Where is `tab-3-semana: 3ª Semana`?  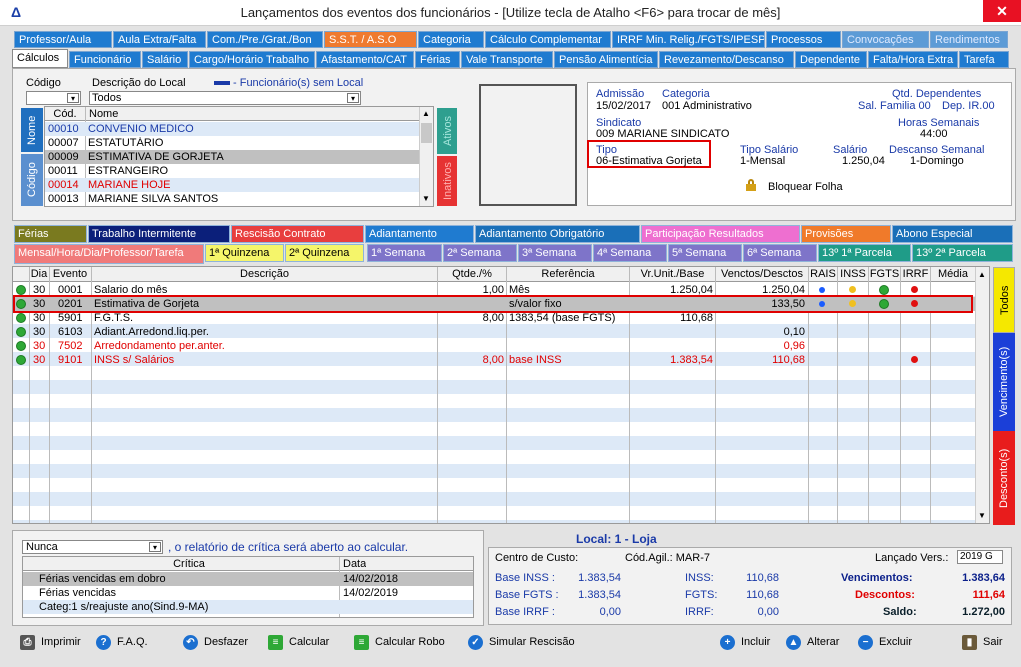 tab-3-semana: 3ª Semana is located at coordinates (555, 253).